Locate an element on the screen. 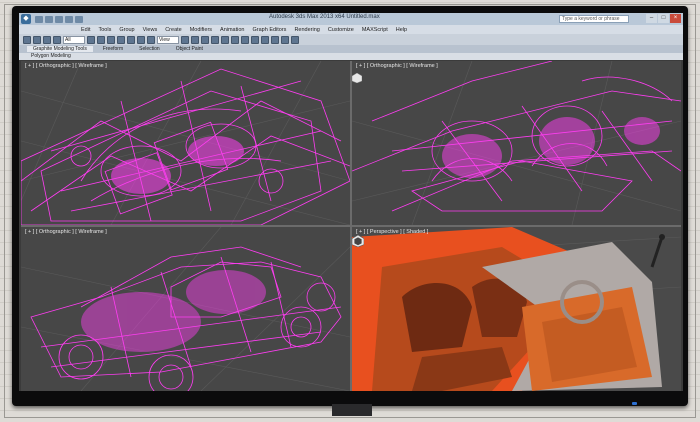 The width and height of the screenshot is (700, 422). align-icon is located at coordinates (245, 39).